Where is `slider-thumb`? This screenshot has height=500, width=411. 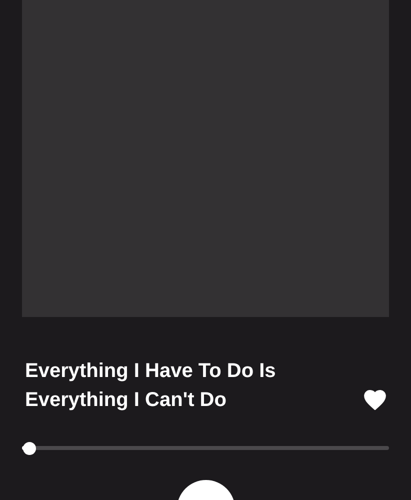 slider-thumb is located at coordinates (29, 448).